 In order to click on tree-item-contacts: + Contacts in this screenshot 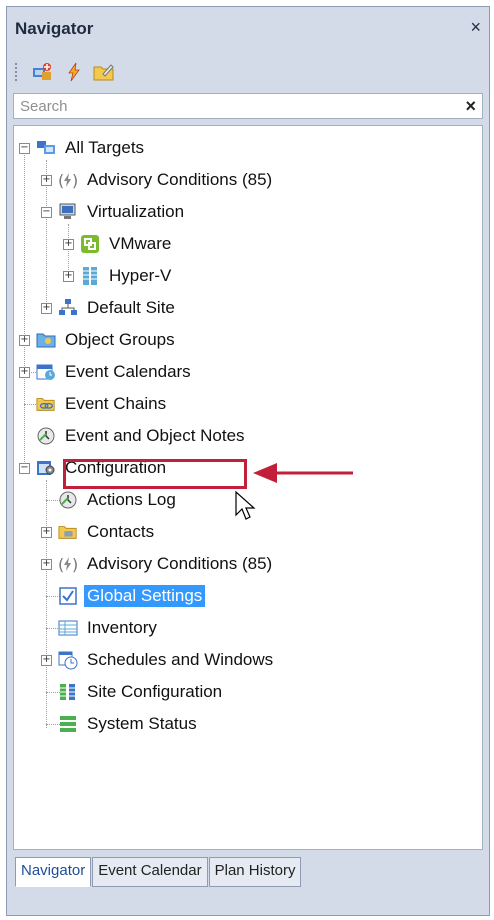, I will do `click(98, 532)`.